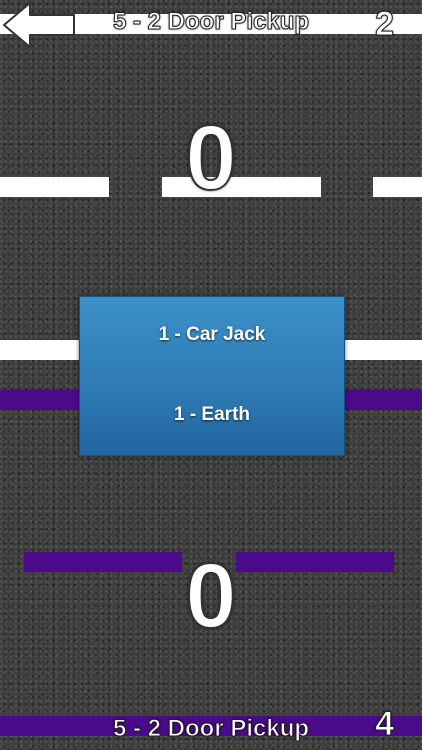 The width and height of the screenshot is (422, 750). I want to click on back-button, so click(39, 25).